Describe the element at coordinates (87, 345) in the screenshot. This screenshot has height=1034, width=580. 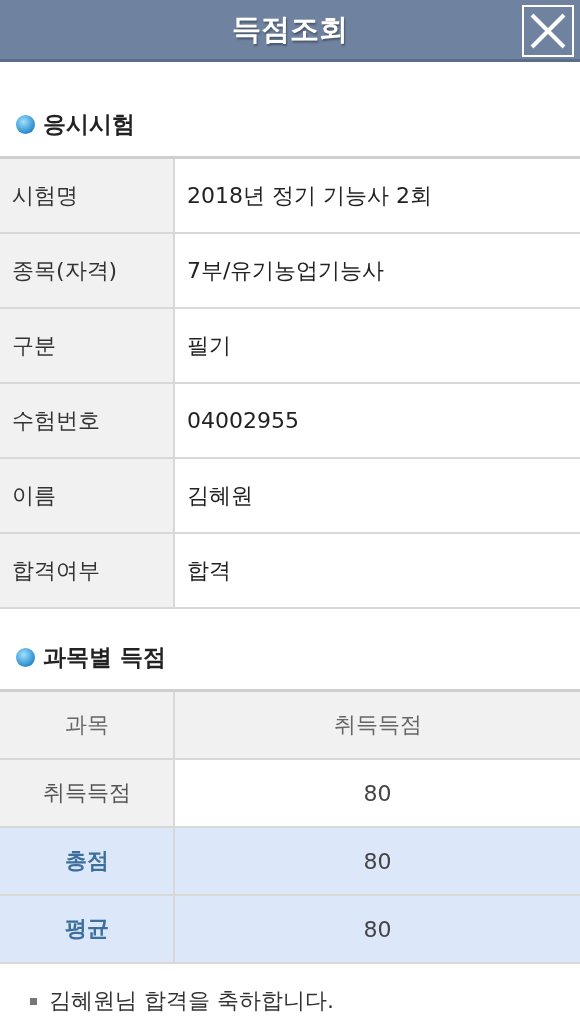
I see `row-label: 구분` at that location.